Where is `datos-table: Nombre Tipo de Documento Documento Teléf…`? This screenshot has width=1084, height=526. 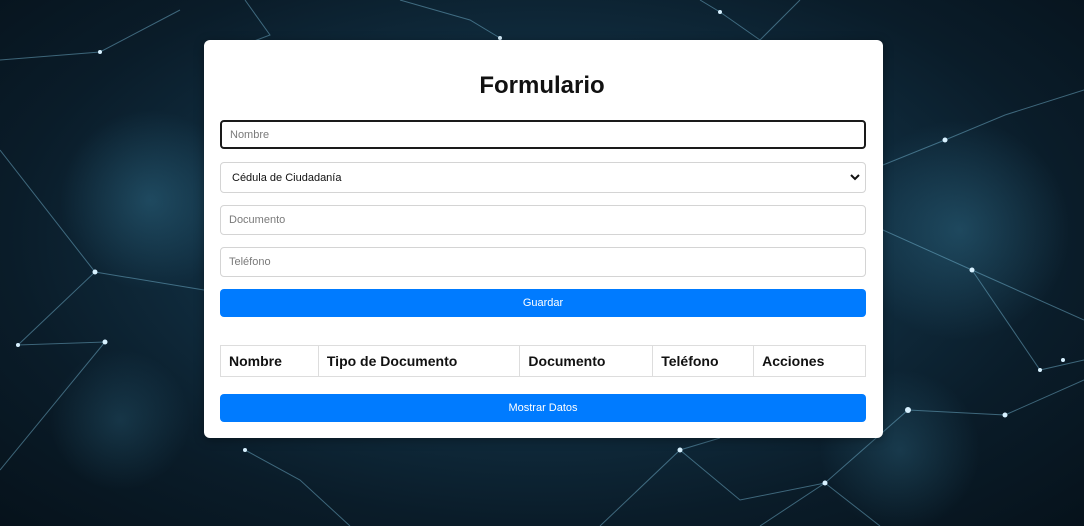
datos-table: Nombre Tipo de Documento Documento Teléf… is located at coordinates (543, 361).